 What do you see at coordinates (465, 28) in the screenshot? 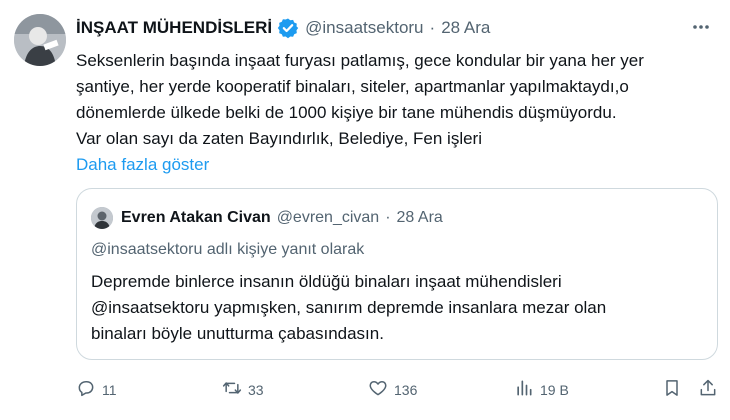
I see `tweet-date: 28 Ara` at bounding box center [465, 28].